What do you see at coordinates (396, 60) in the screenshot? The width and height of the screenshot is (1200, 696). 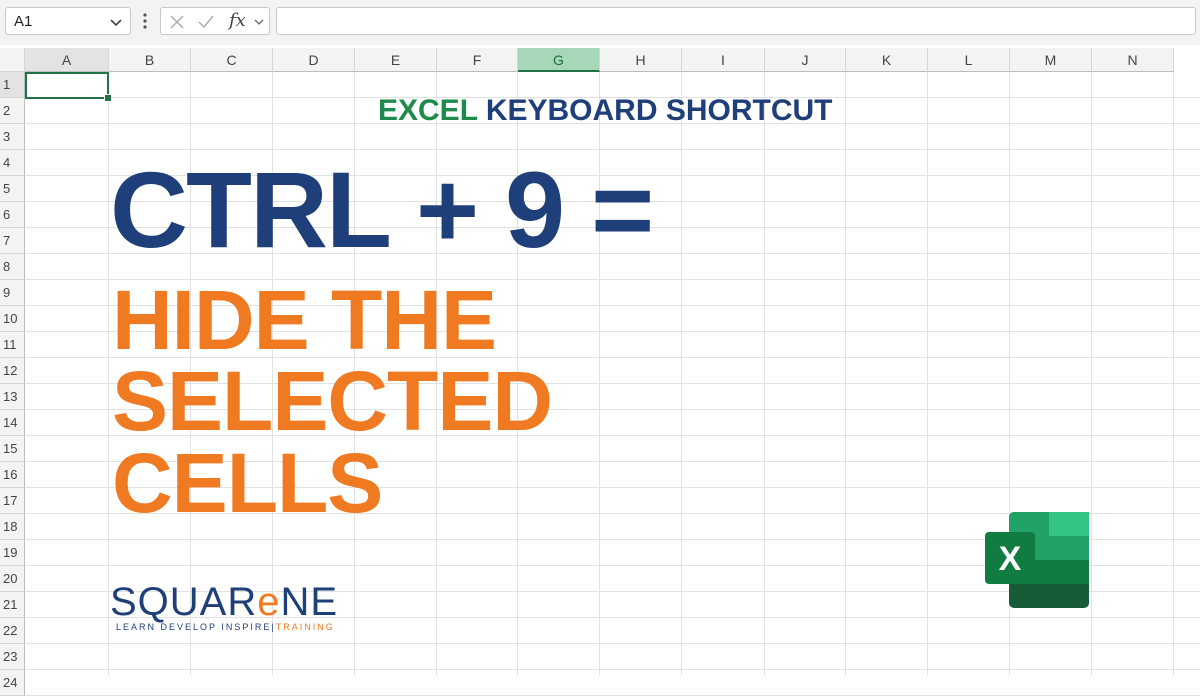 I see `column-header-e: E` at bounding box center [396, 60].